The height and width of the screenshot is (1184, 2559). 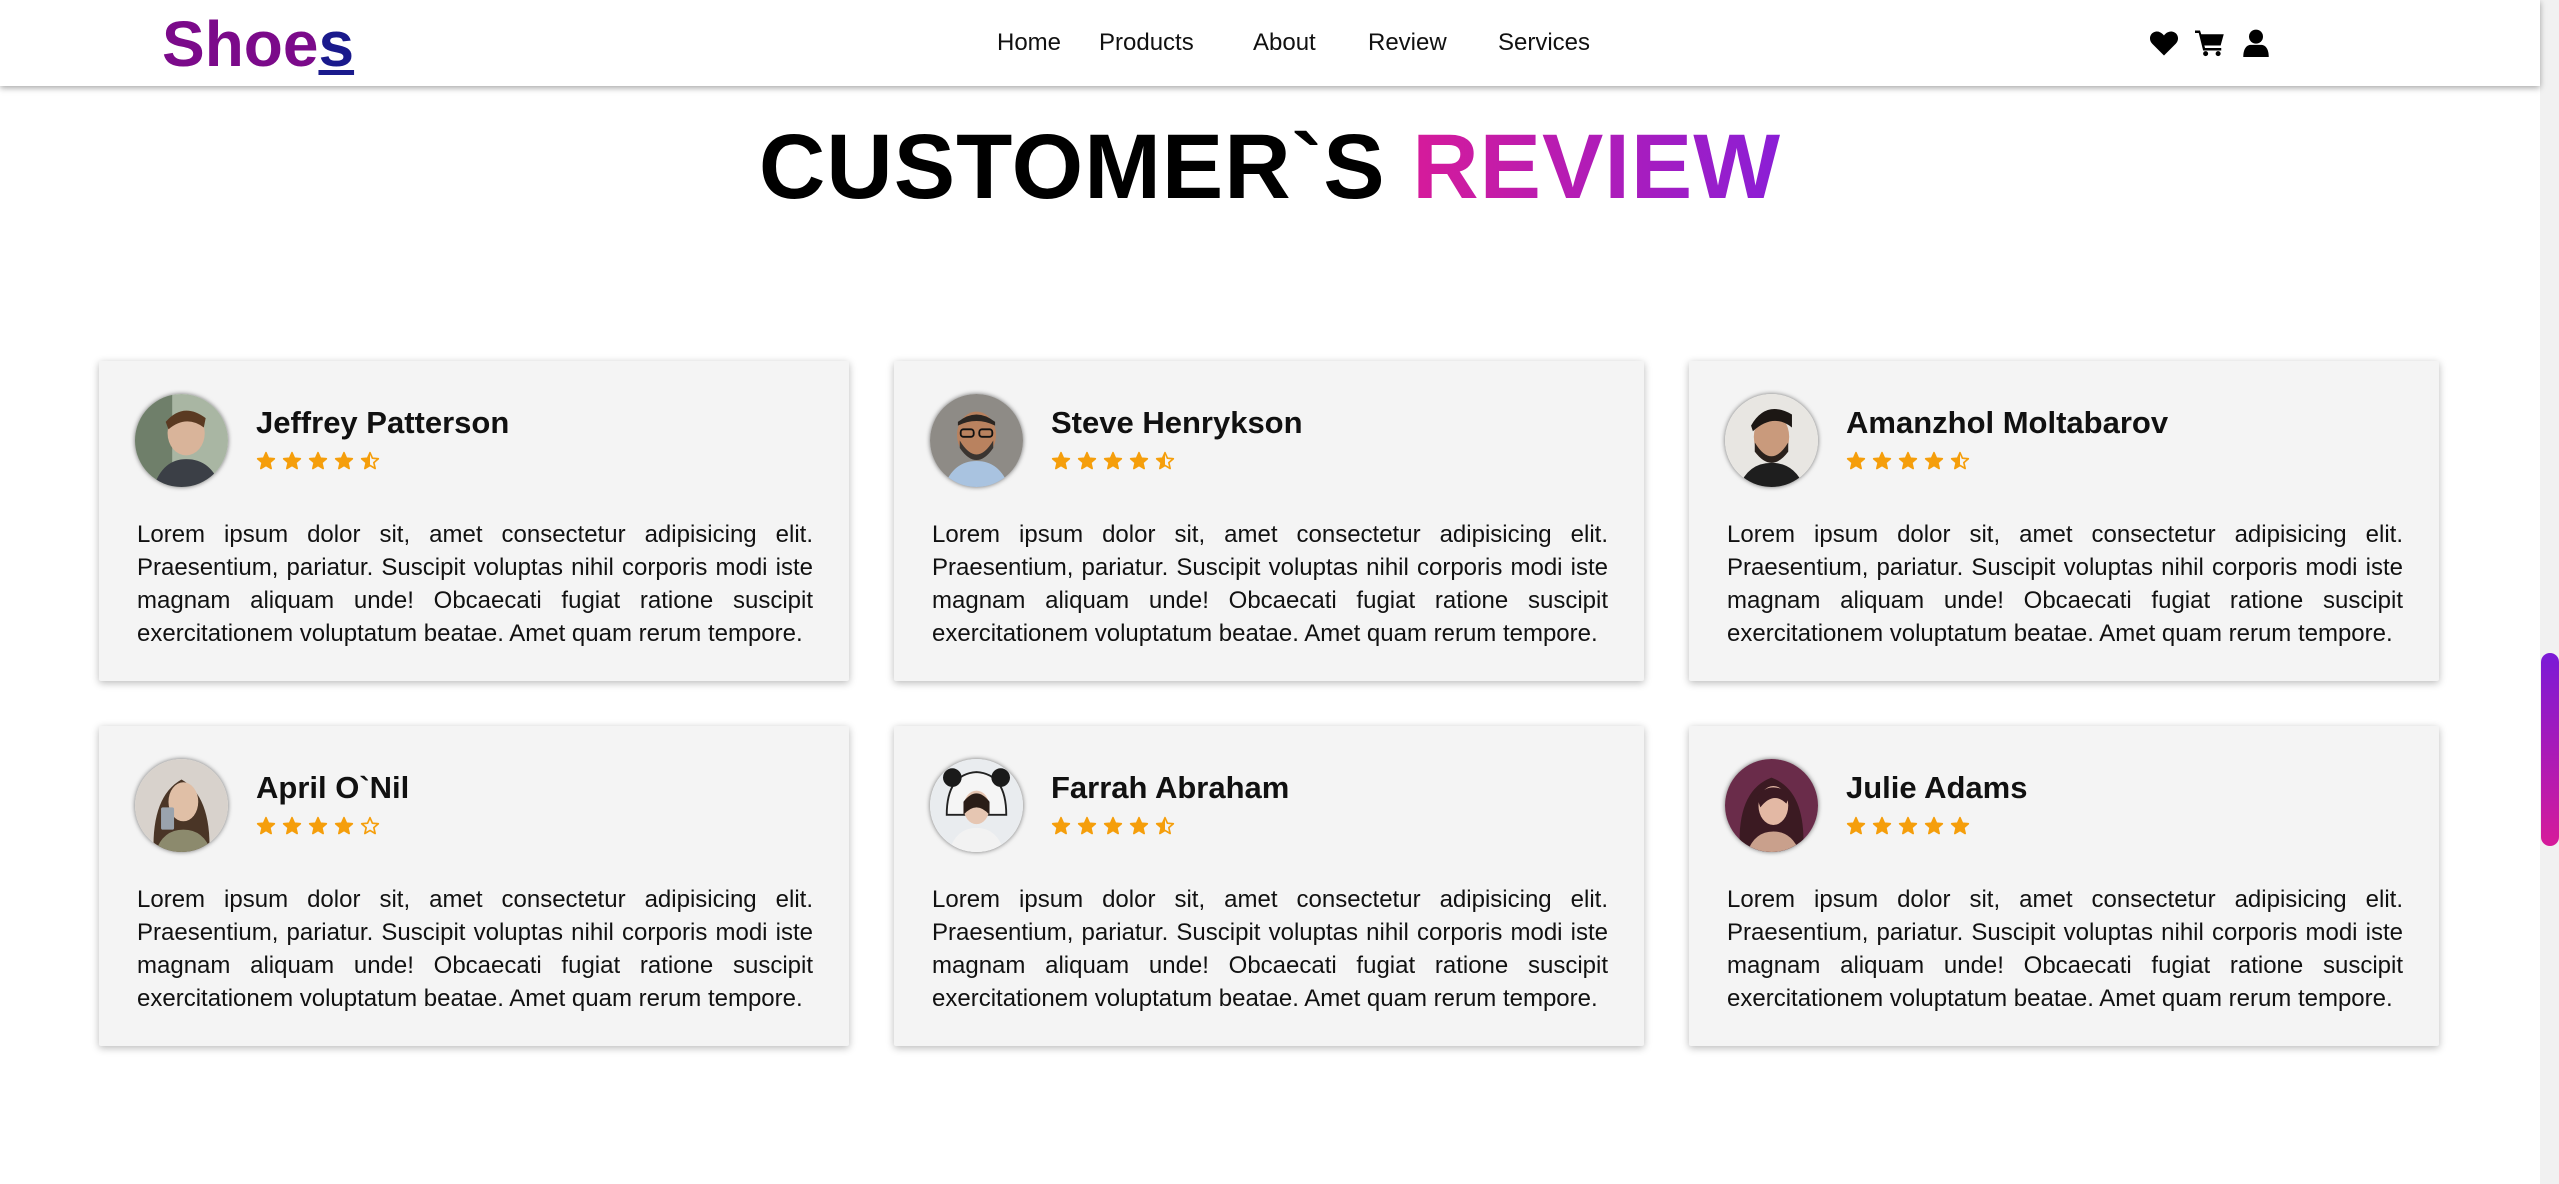 I want to click on scrollbar-track, so click(x=2549, y=592).